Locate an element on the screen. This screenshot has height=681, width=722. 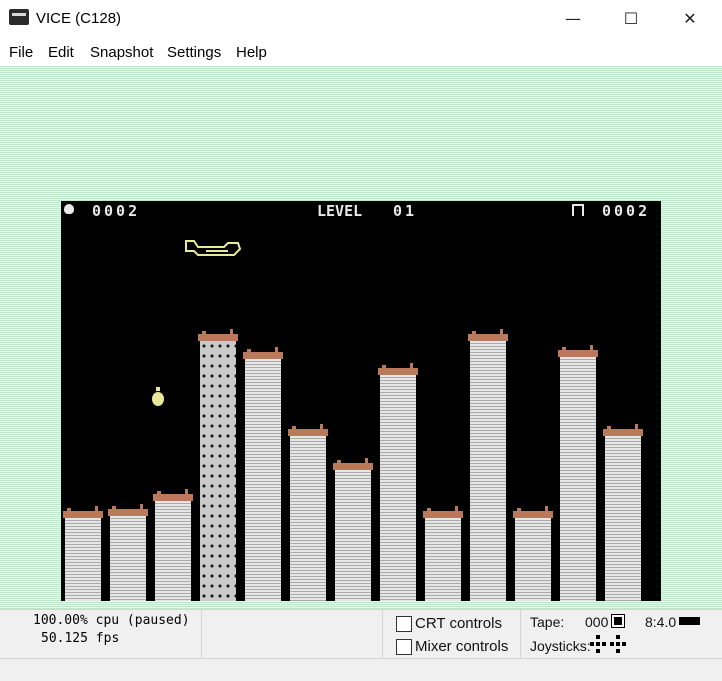
mixer-controls-checkbox is located at coordinates (404, 647).